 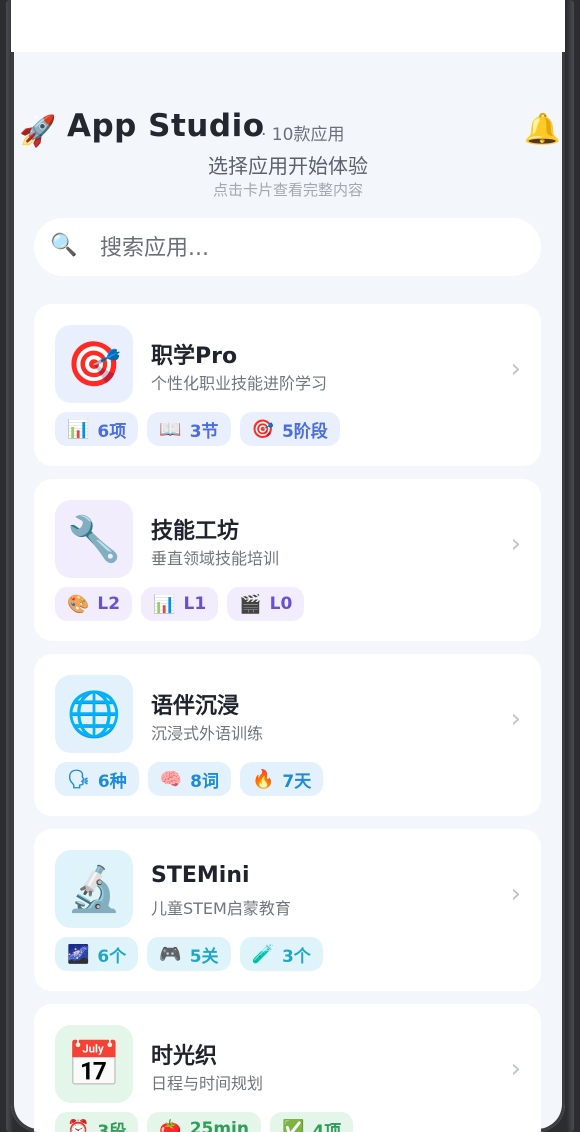 What do you see at coordinates (204, 781) in the screenshot?
I see `tag-label: 8词` at bounding box center [204, 781].